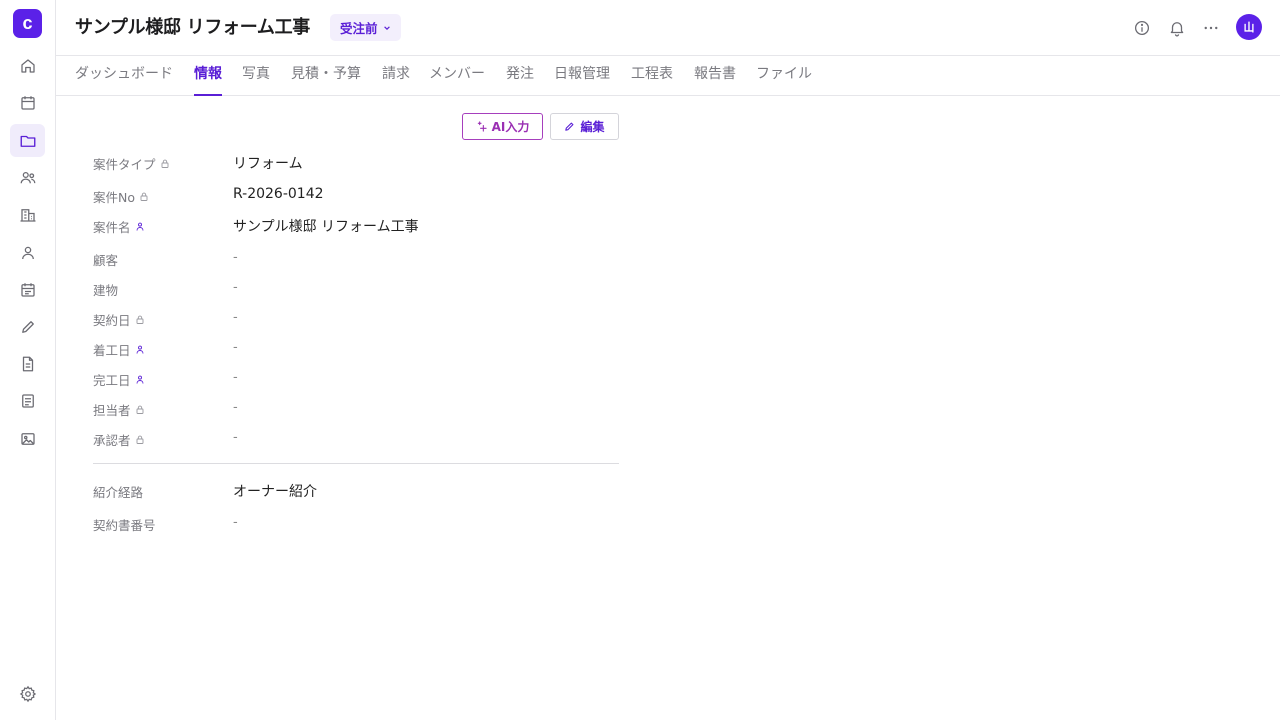 This screenshot has width=1280, height=720. What do you see at coordinates (124, 76) in the screenshot?
I see `tab-dashboard: ダッシュボード` at bounding box center [124, 76].